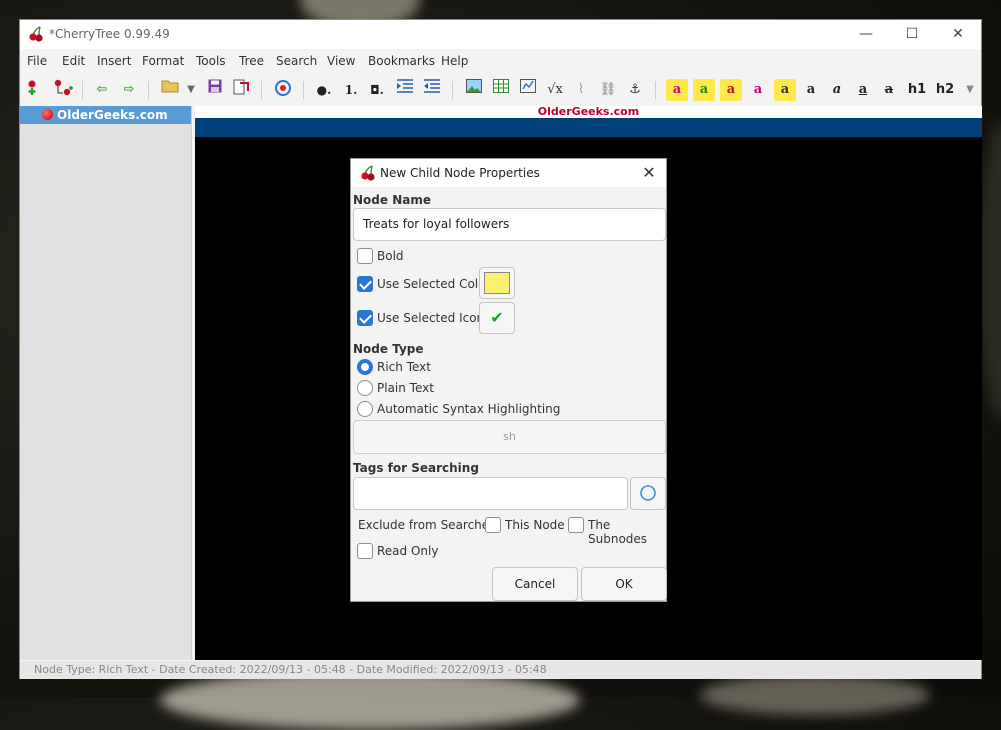 This screenshot has width=1001, height=730. What do you see at coordinates (588, 112) in the screenshot?
I see `node-header: OlderGeeks.com` at bounding box center [588, 112].